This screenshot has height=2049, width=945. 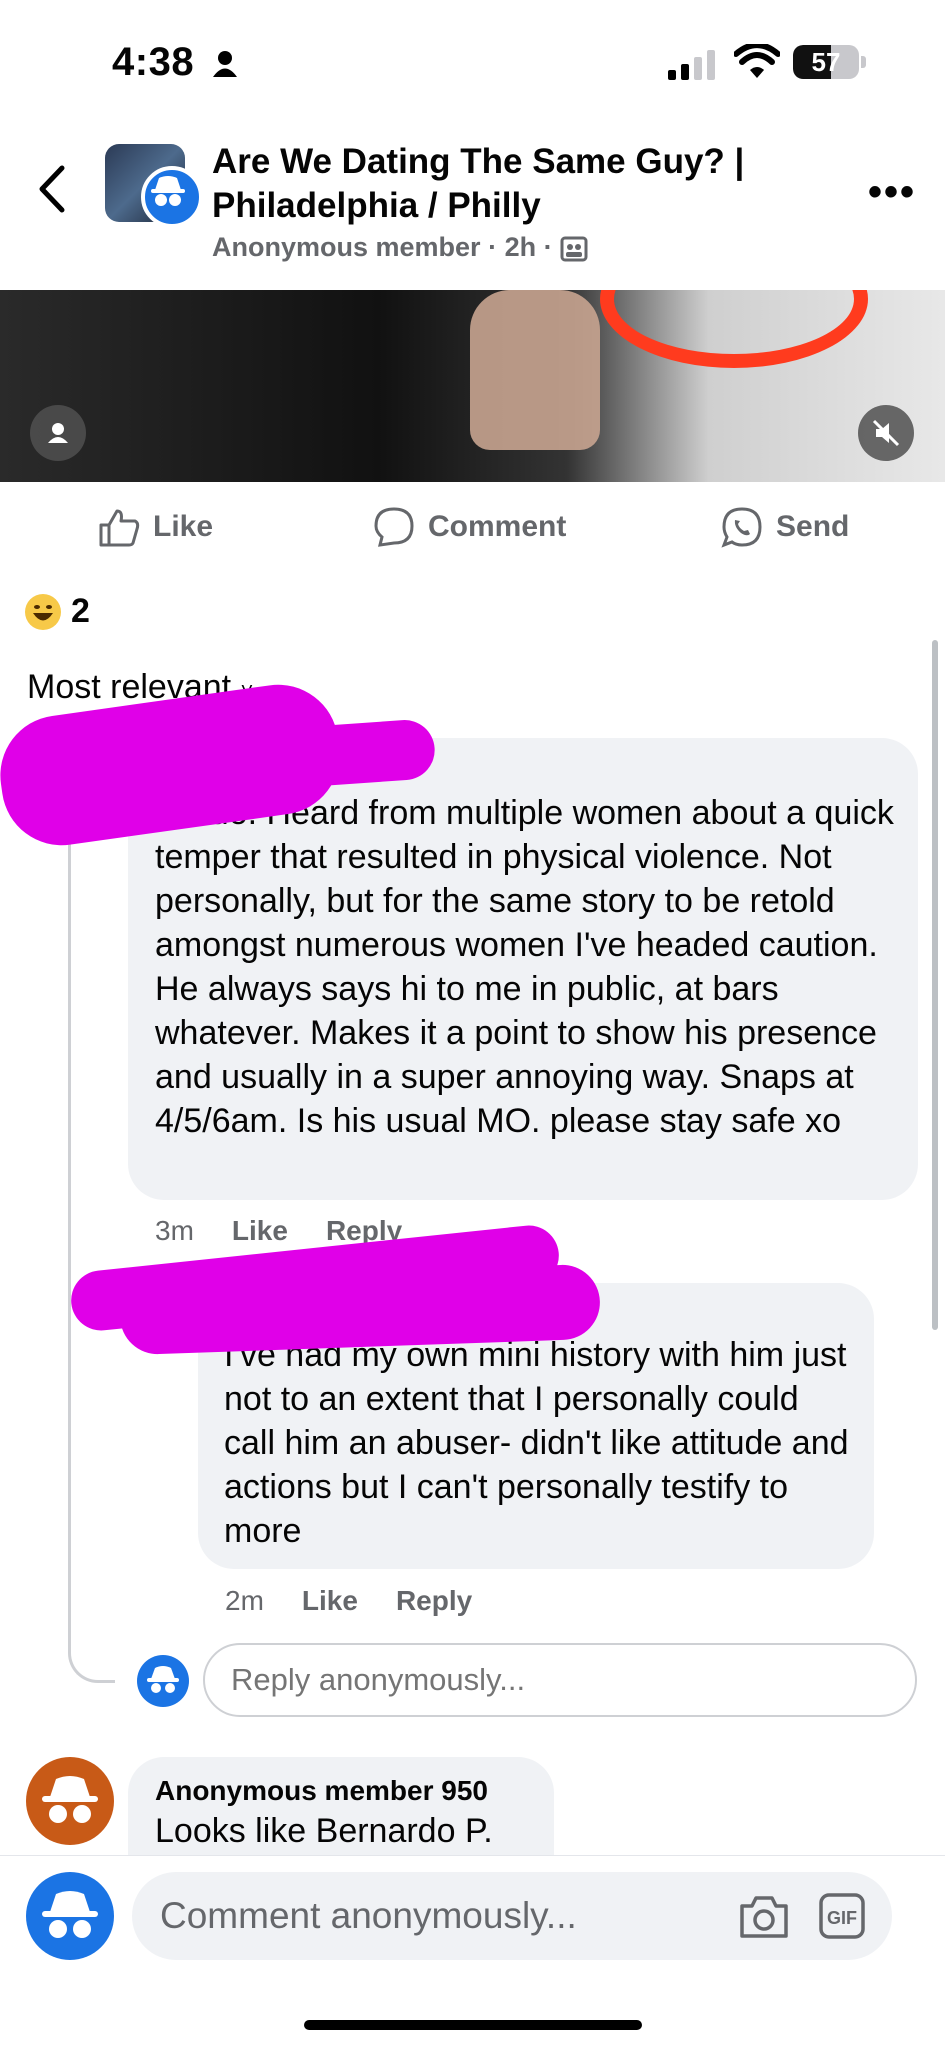 I want to click on wifi-icon, so click(x=757, y=61).